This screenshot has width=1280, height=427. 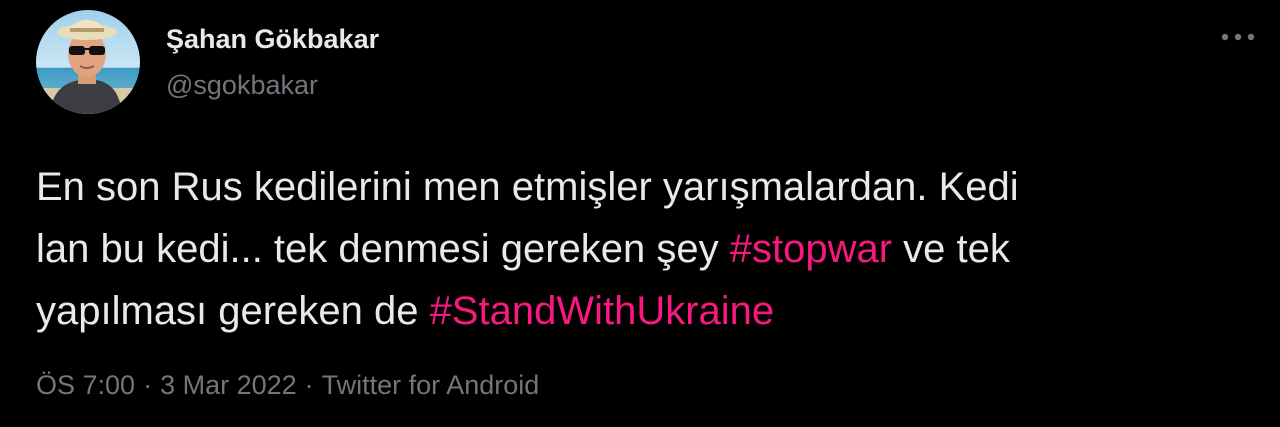 I want to click on hashtag-standwithukraine-link: #StandWithUkraine, so click(x=602, y=311).